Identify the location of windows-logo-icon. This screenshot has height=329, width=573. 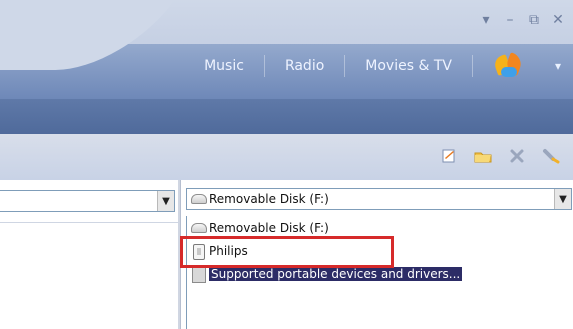
(511, 66).